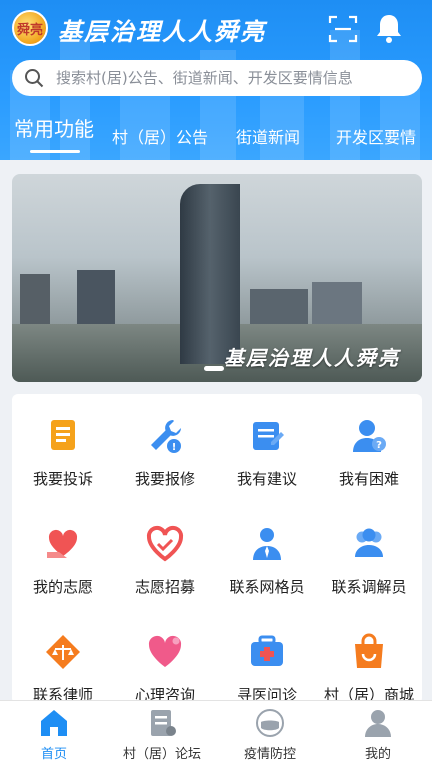 Image resolution: width=432 pixels, height=768 pixels. What do you see at coordinates (165, 668) in the screenshot?
I see `function-item-psychology: 心理咨询` at bounding box center [165, 668].